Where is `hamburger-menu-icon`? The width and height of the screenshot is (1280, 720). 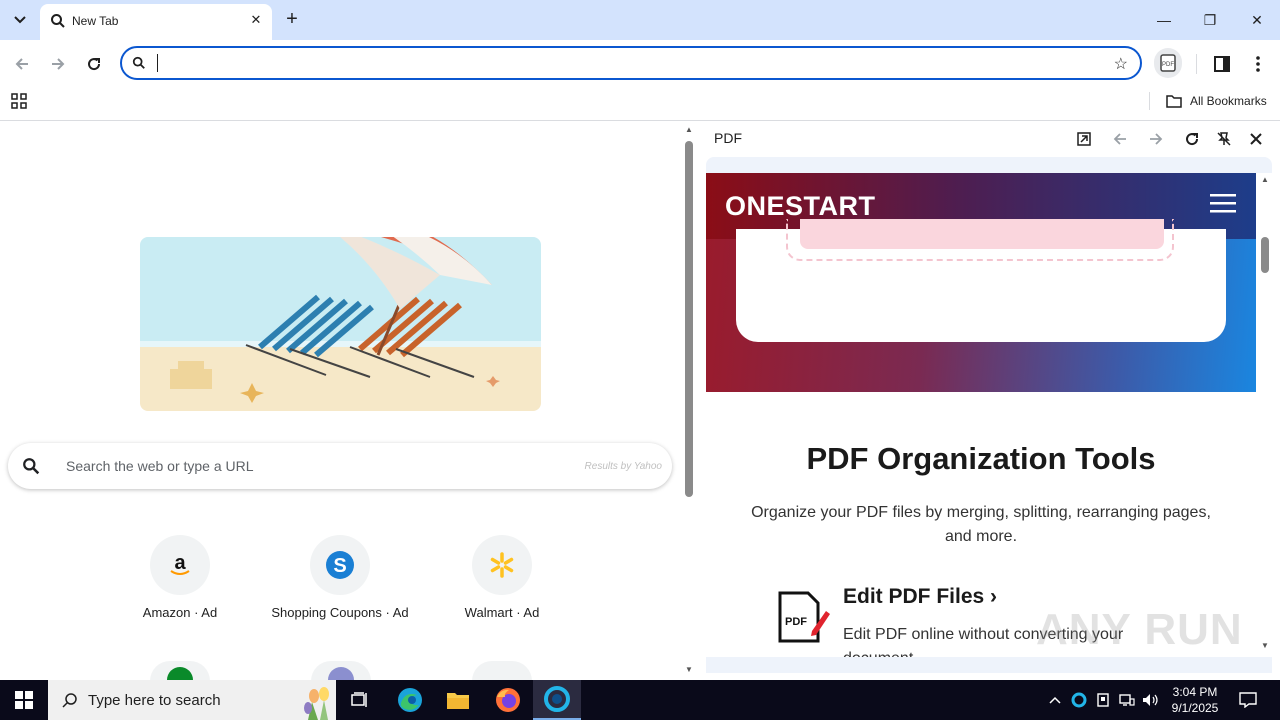
hamburger-menu-icon is located at coordinates (1223, 203).